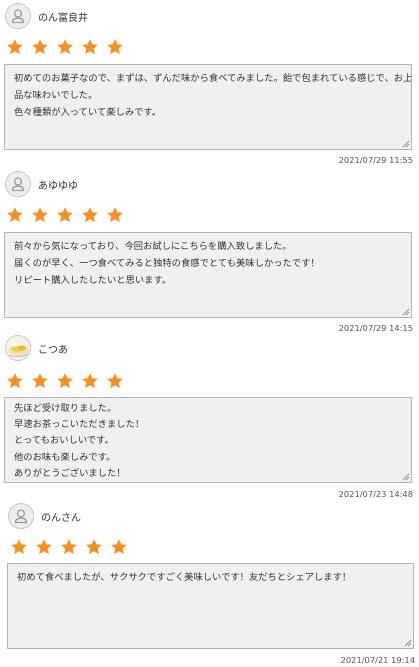 The width and height of the screenshot is (419, 667). I want to click on review-header: こつあ, so click(36, 348).